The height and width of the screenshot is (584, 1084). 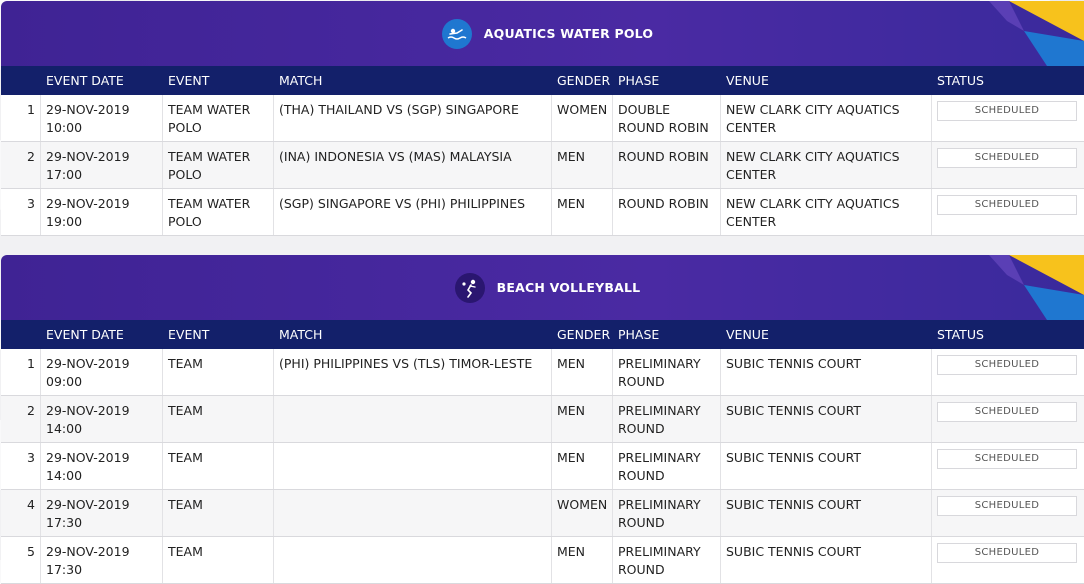 I want to click on water-polo-icon, so click(x=456, y=33).